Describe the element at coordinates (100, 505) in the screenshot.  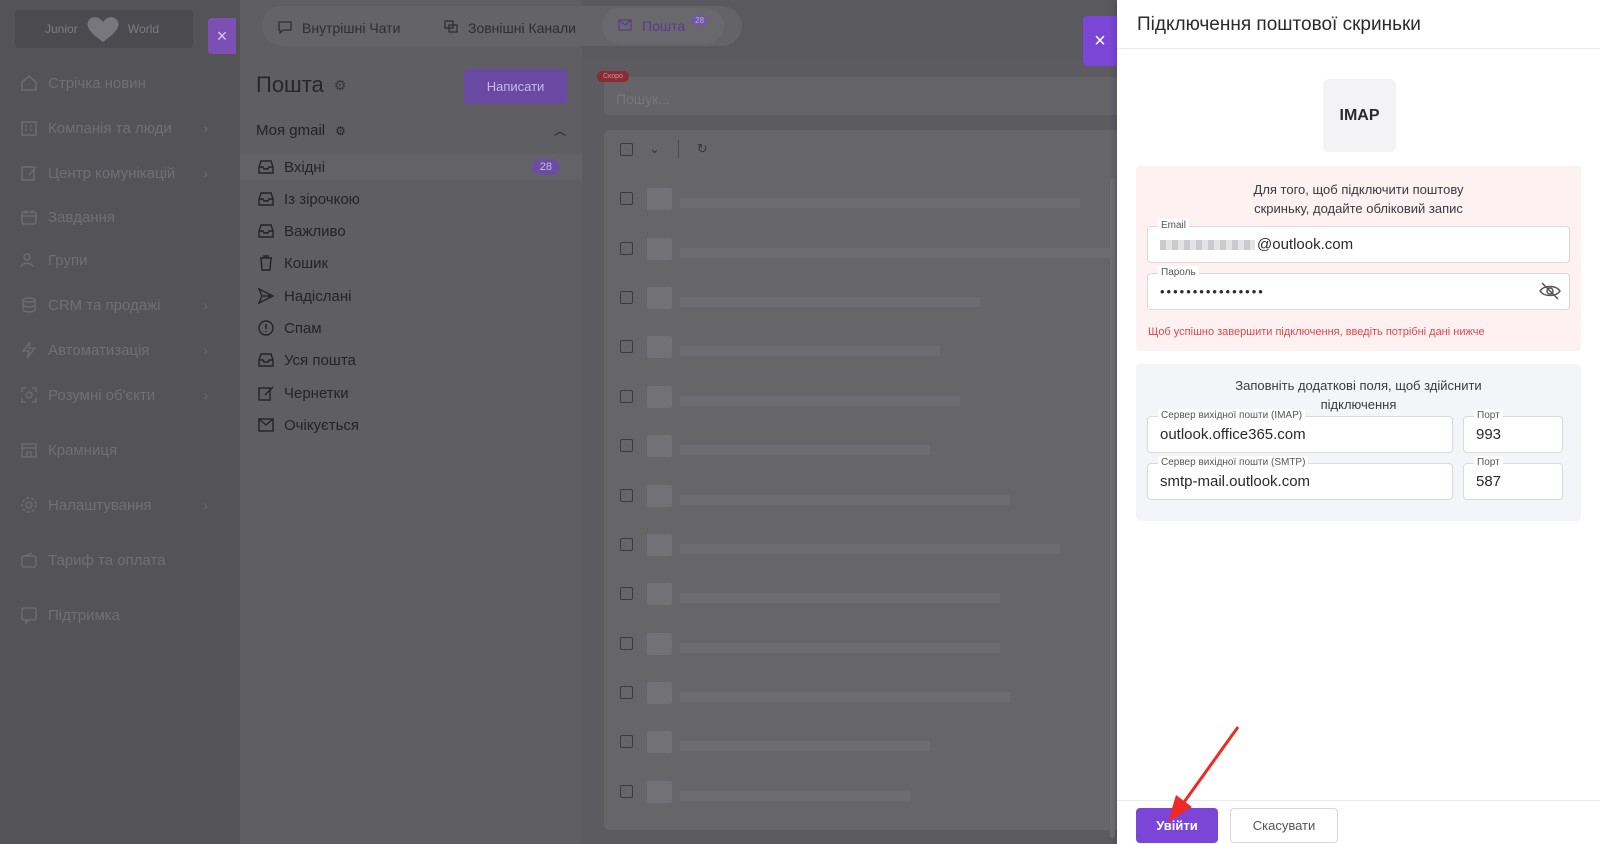
I see `sidebar-item-label: Налаштування` at that location.